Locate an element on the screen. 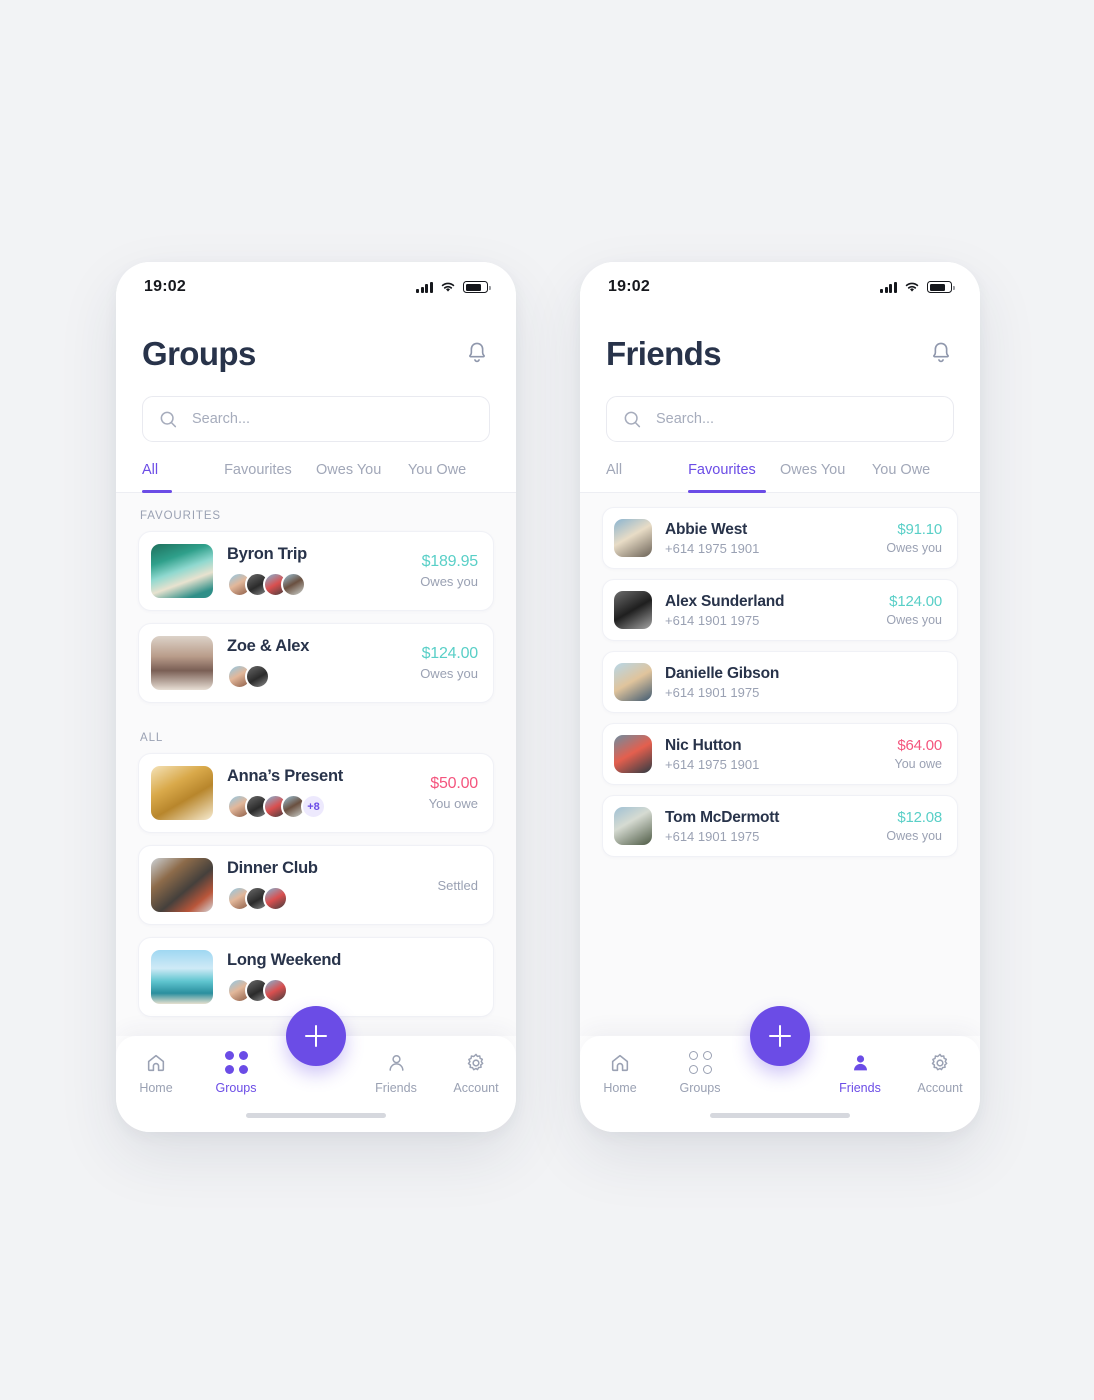 This screenshot has height=1400, width=1094. group-amount: $189.95 is located at coordinates (450, 561).